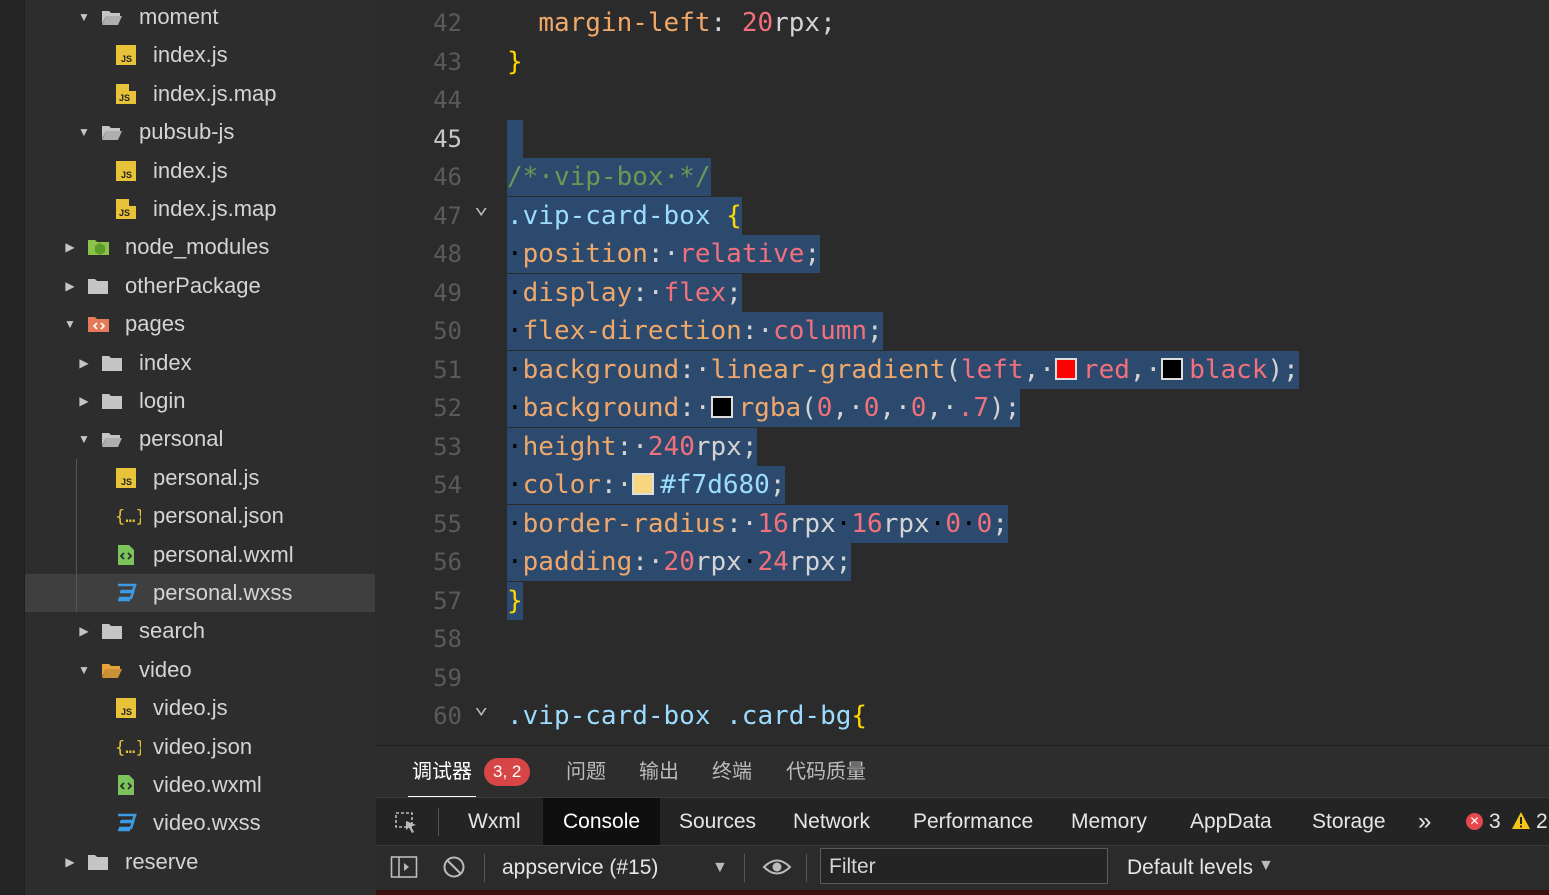 The height and width of the screenshot is (895, 1549). What do you see at coordinates (200, 785) in the screenshot?
I see `tree-item: video.wxml` at bounding box center [200, 785].